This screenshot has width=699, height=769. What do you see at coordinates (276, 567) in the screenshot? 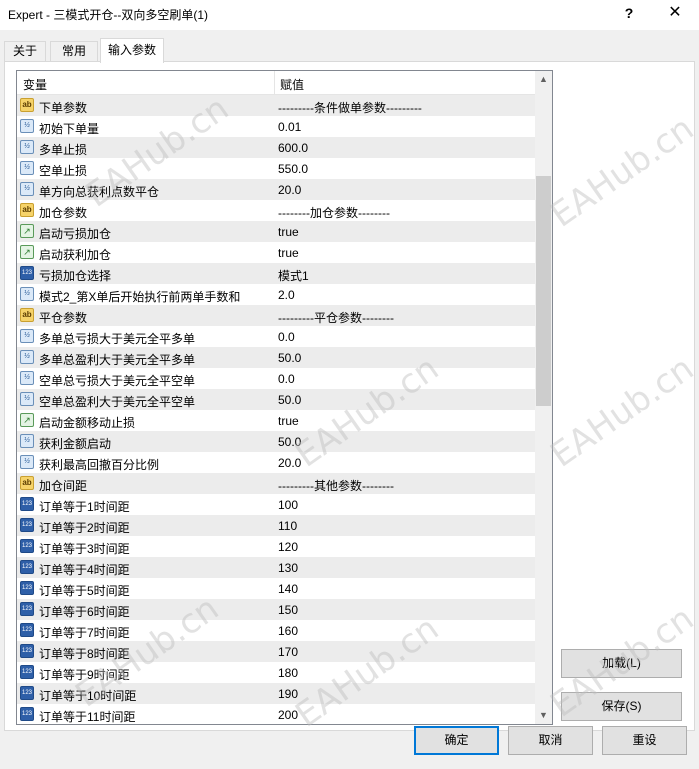
I see `parameter-row: 123 订单等于4时间距 130` at bounding box center [276, 567].